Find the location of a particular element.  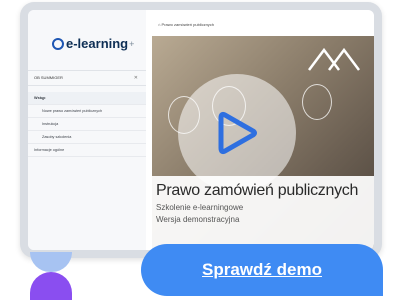

breadcrumb: ⌂ Prawo zamówień publicznych is located at coordinates (186, 24).